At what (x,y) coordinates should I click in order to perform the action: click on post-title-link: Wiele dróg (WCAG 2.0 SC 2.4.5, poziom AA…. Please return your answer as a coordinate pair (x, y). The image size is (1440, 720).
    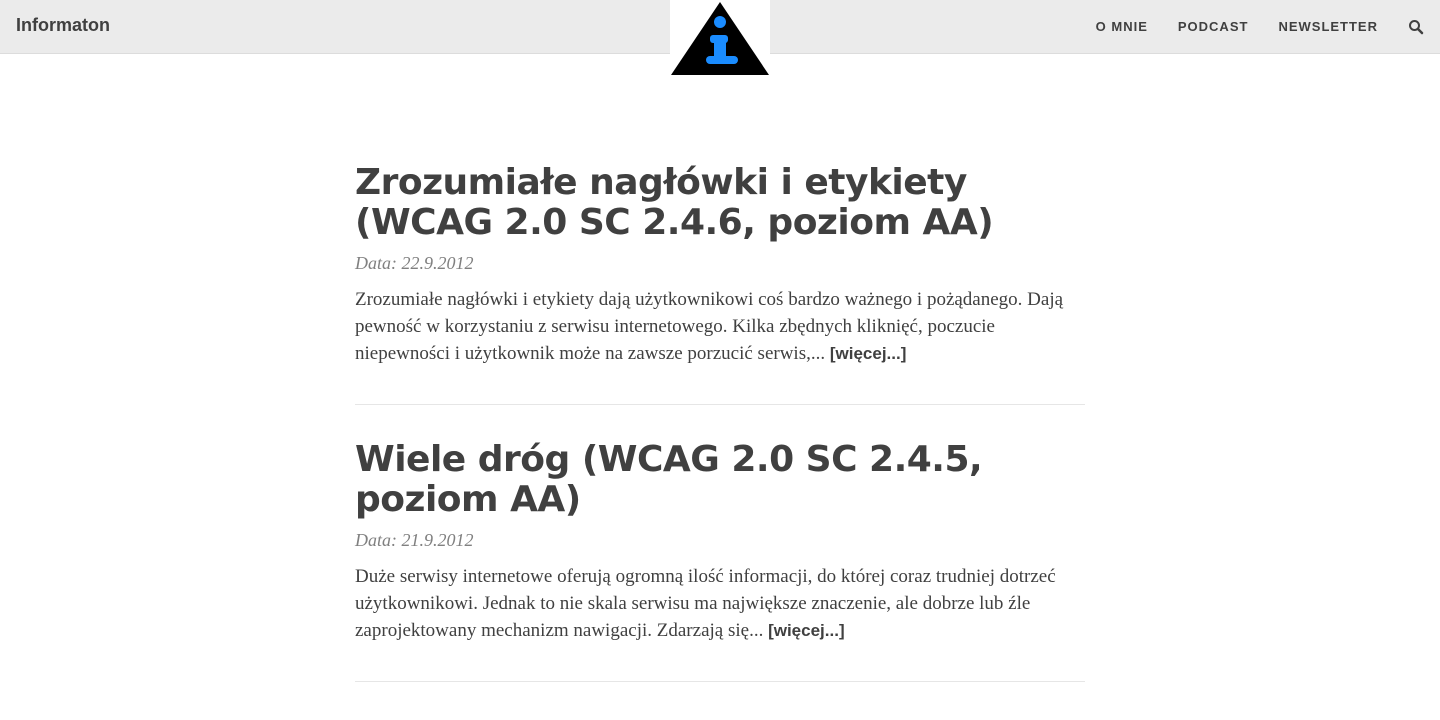
    Looking at the image, I should click on (720, 480).